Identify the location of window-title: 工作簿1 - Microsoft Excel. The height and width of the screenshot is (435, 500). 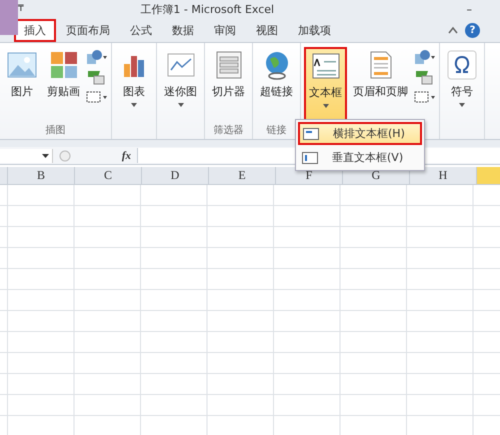
(207, 9).